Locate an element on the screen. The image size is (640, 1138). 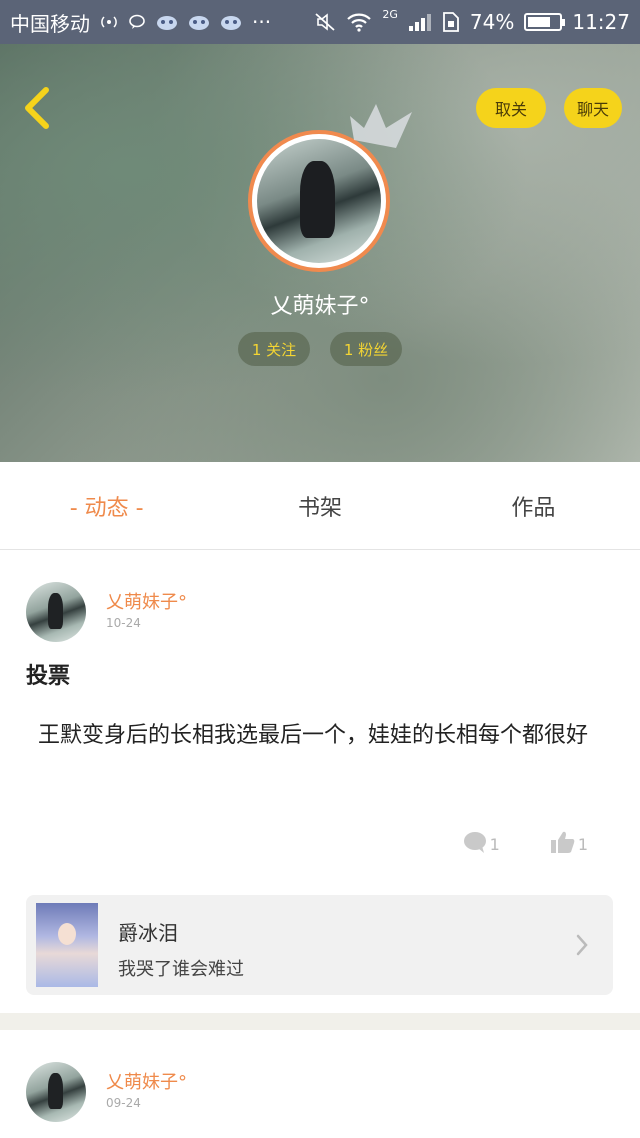
crown-icon is located at coordinates (381, 126).